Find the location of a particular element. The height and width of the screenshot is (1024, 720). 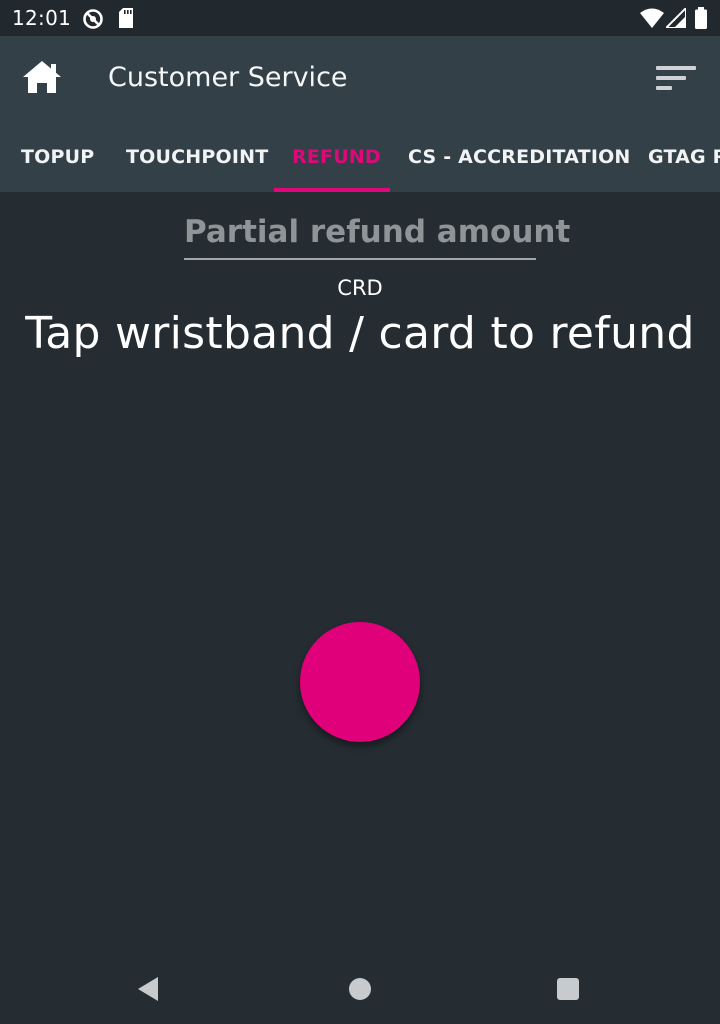

status-bar: 12:01 is located at coordinates (360, 18).